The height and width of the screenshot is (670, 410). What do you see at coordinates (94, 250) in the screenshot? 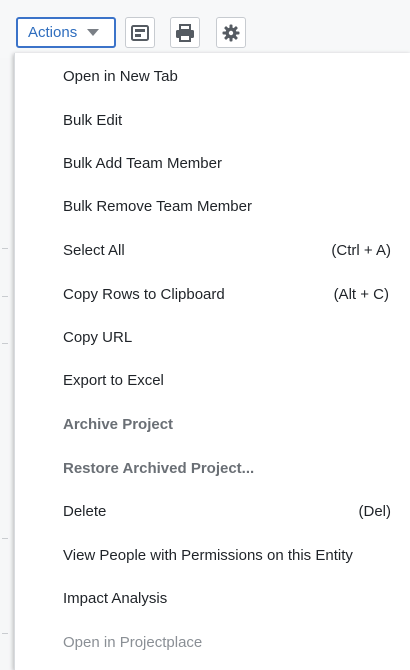
I see `menu-item-label: Select All` at bounding box center [94, 250].